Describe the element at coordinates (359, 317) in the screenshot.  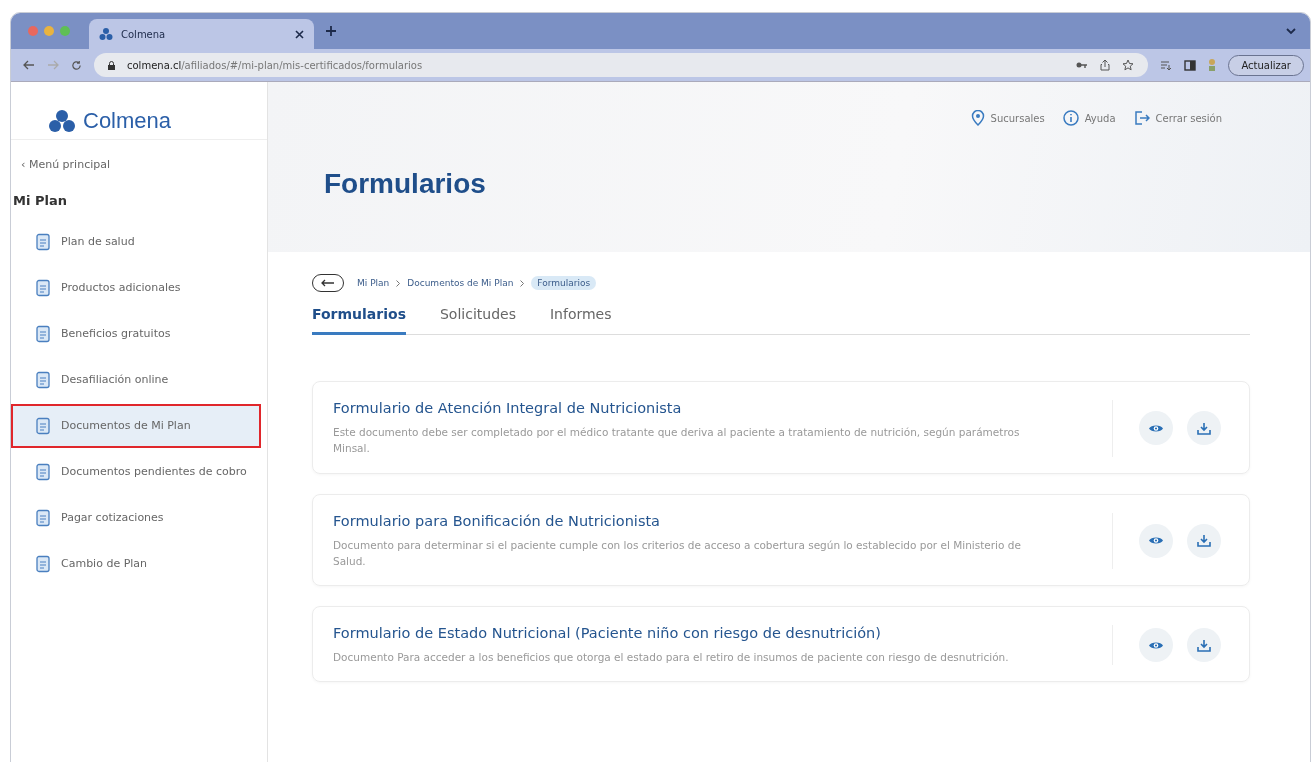
I see `tab: Formularios` at that location.